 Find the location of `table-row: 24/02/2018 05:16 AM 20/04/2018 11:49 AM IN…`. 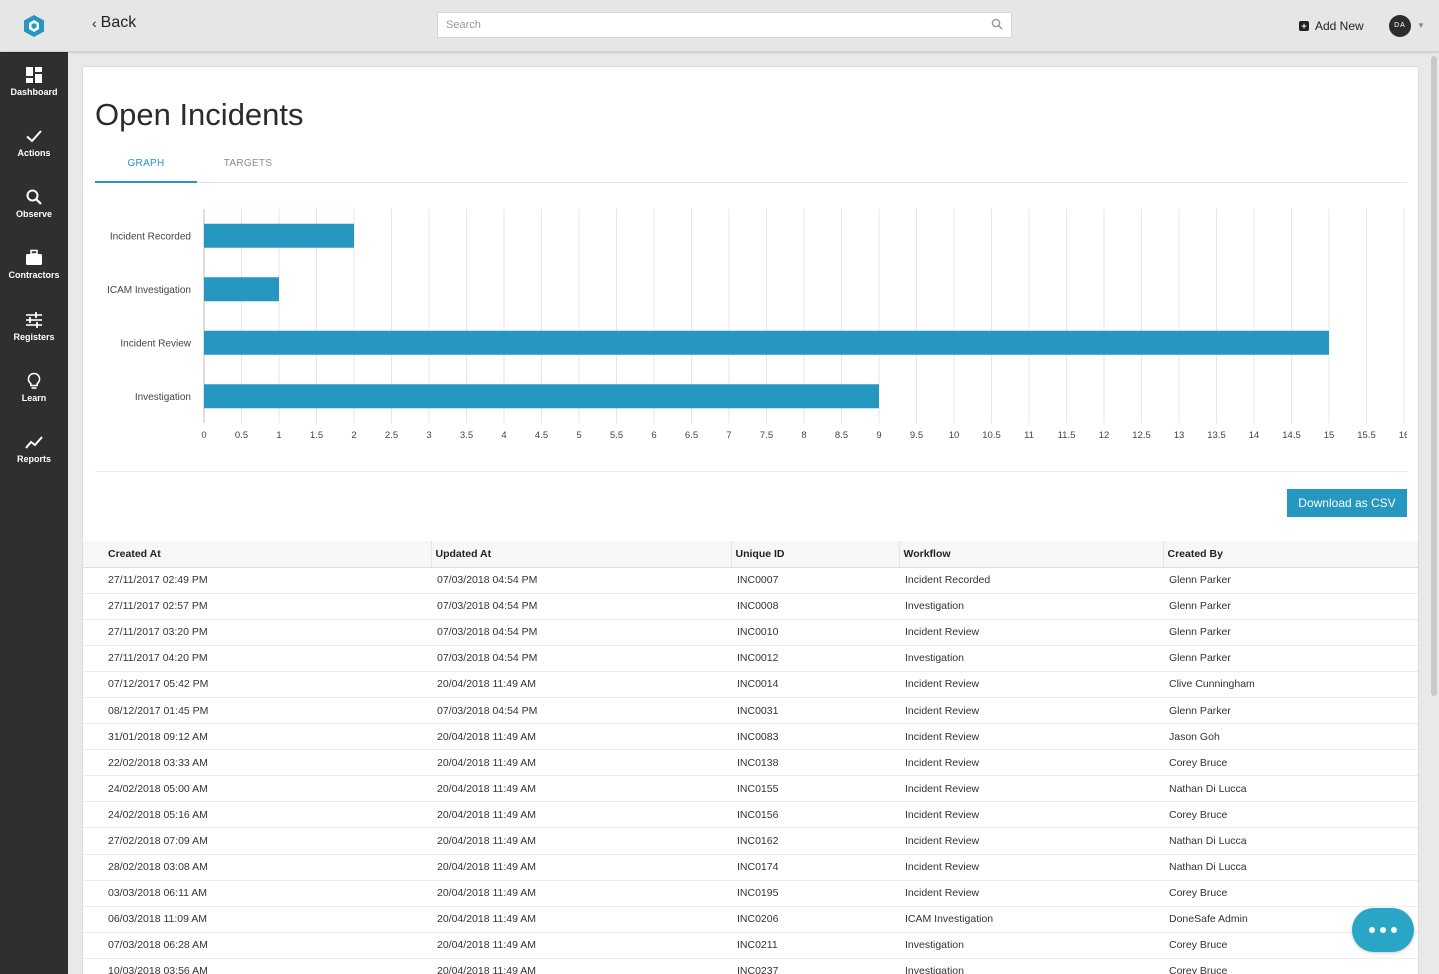

table-row: 24/02/2018 05:16 AM 20/04/2018 11:49 AM IN… is located at coordinates (750, 815).